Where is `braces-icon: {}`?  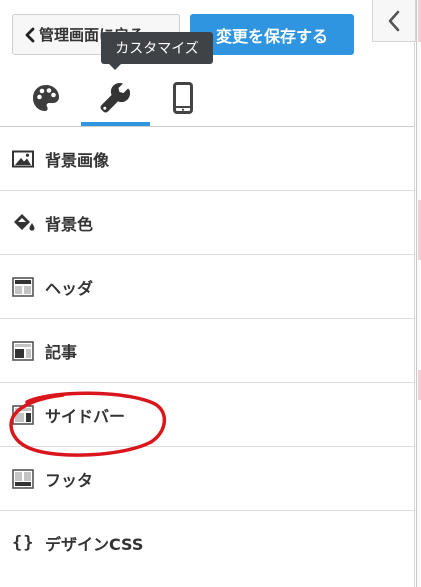 braces-icon: {} is located at coordinates (23, 543).